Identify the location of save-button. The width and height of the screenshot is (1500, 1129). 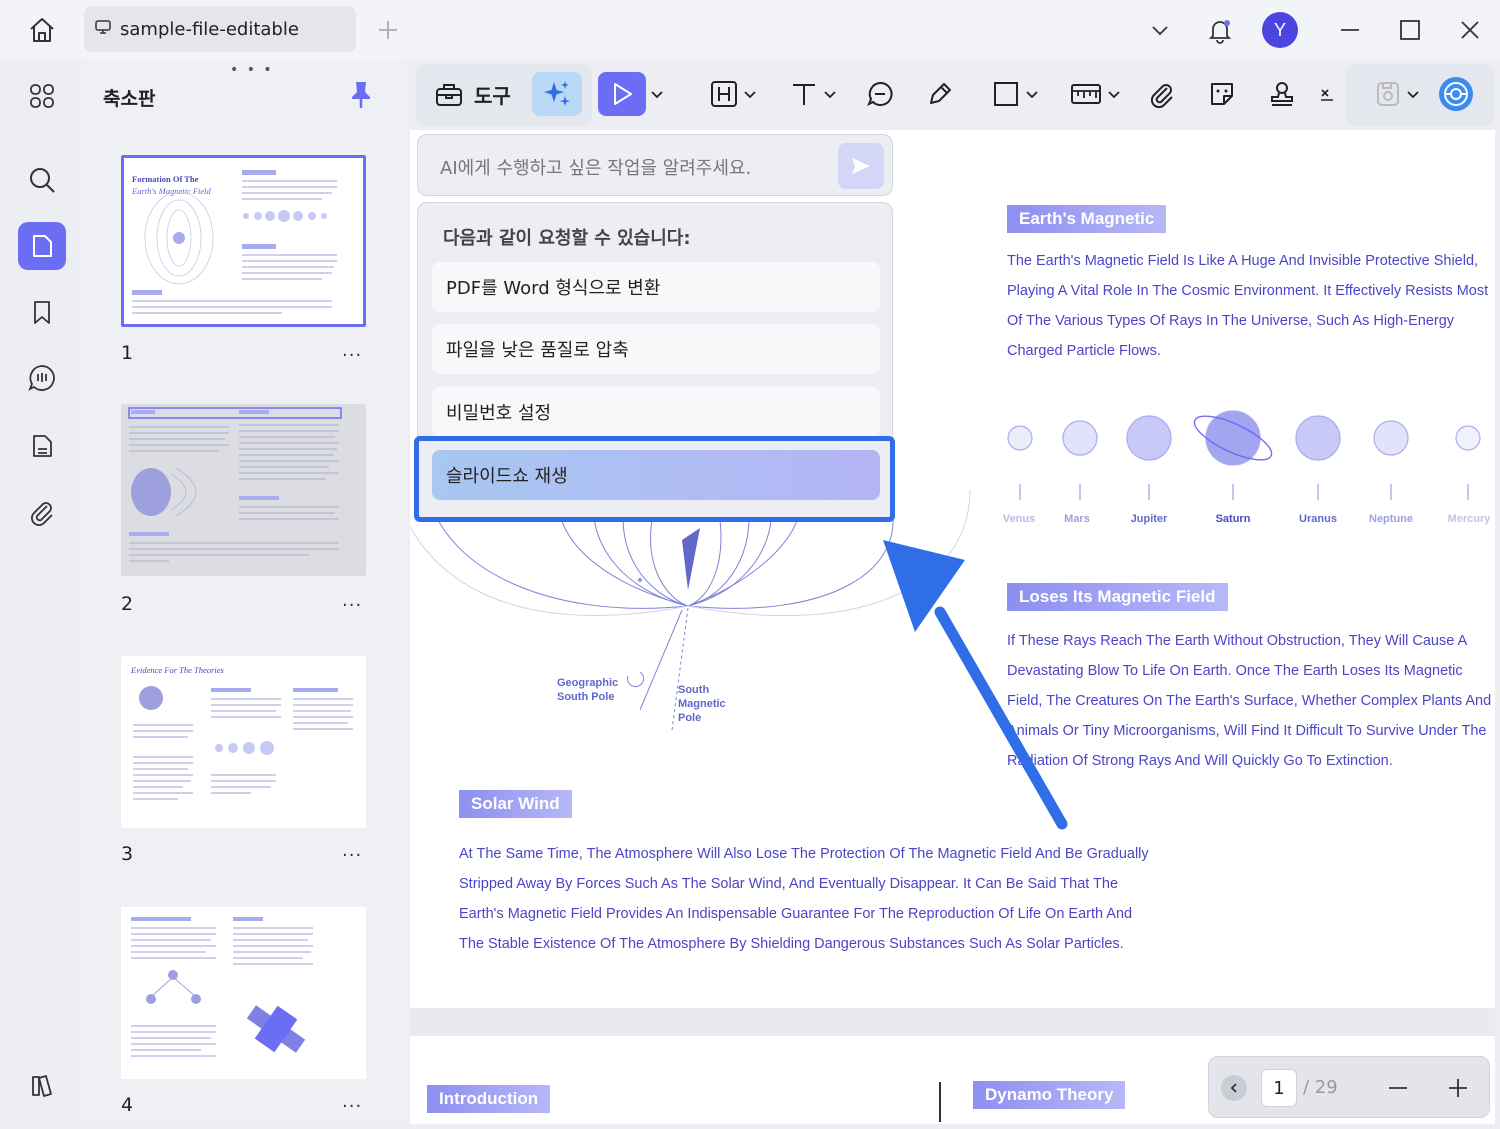
(1397, 94).